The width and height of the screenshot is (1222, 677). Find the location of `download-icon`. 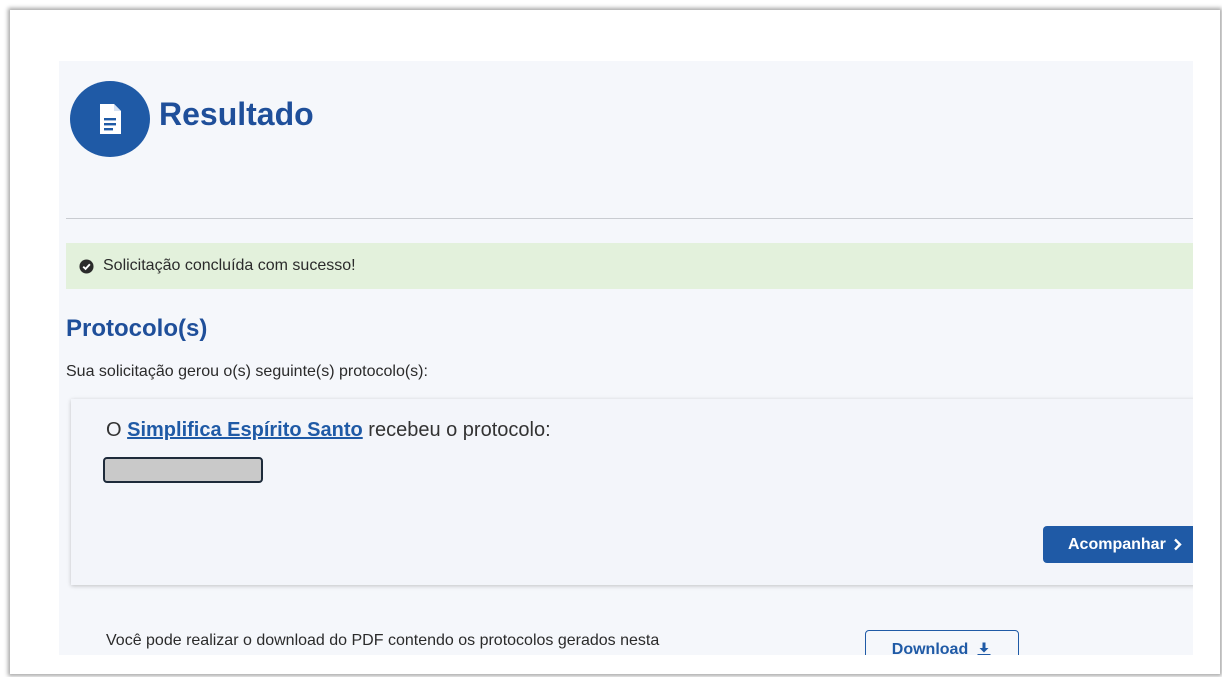

download-icon is located at coordinates (984, 648).